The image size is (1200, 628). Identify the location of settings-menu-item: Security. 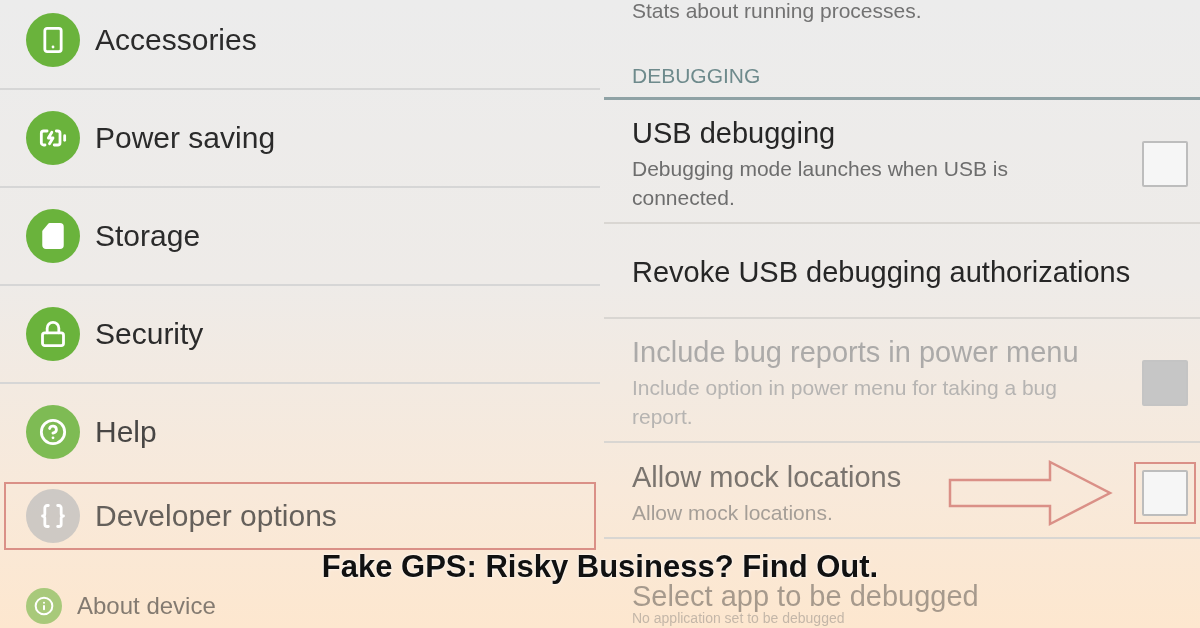
(300, 335).